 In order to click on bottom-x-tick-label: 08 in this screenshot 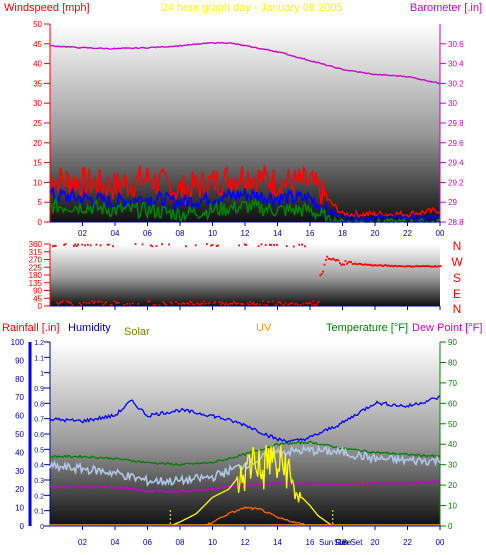, I will do `click(180, 542)`.